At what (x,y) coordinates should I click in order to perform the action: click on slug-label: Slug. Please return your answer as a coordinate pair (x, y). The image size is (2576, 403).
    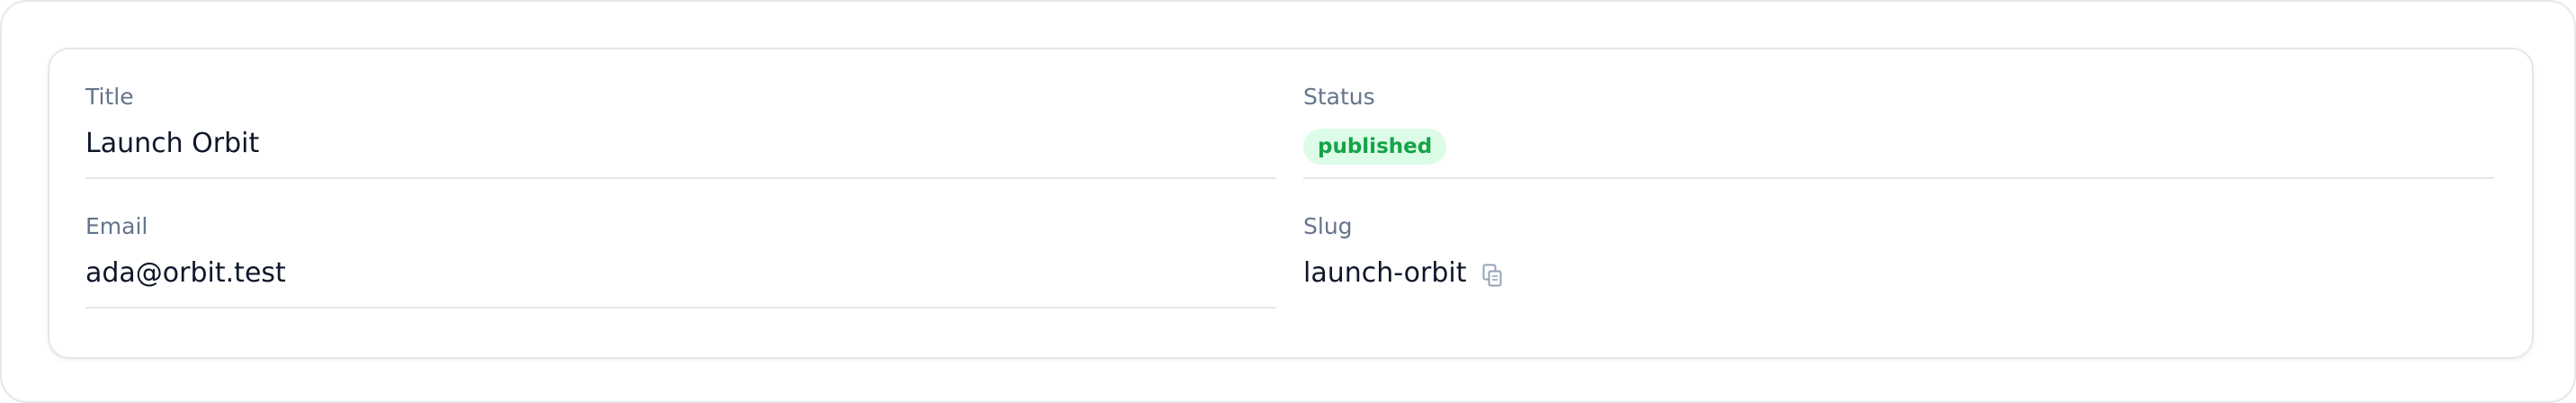
    Looking at the image, I should click on (1328, 226).